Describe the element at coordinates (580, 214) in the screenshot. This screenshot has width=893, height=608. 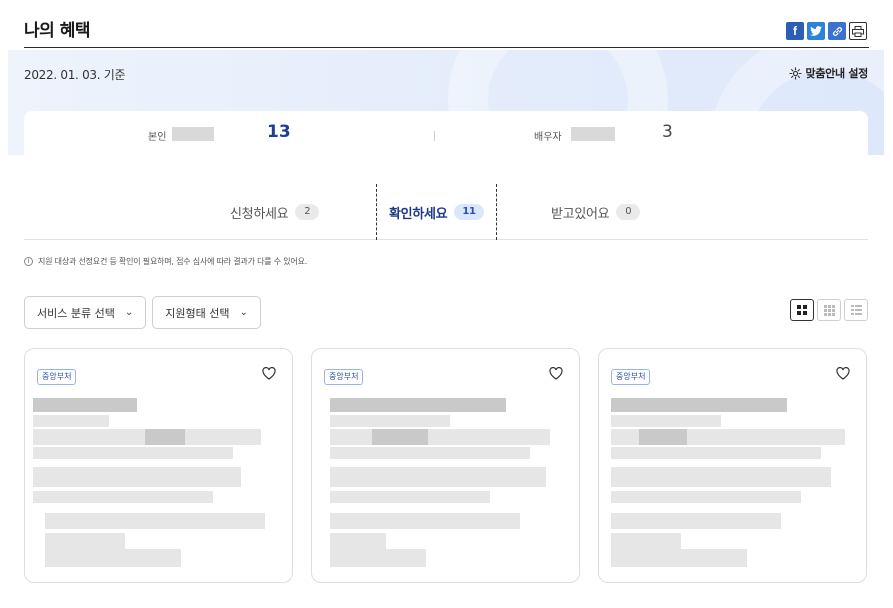
I see `tab-label: 받고있어요` at that location.